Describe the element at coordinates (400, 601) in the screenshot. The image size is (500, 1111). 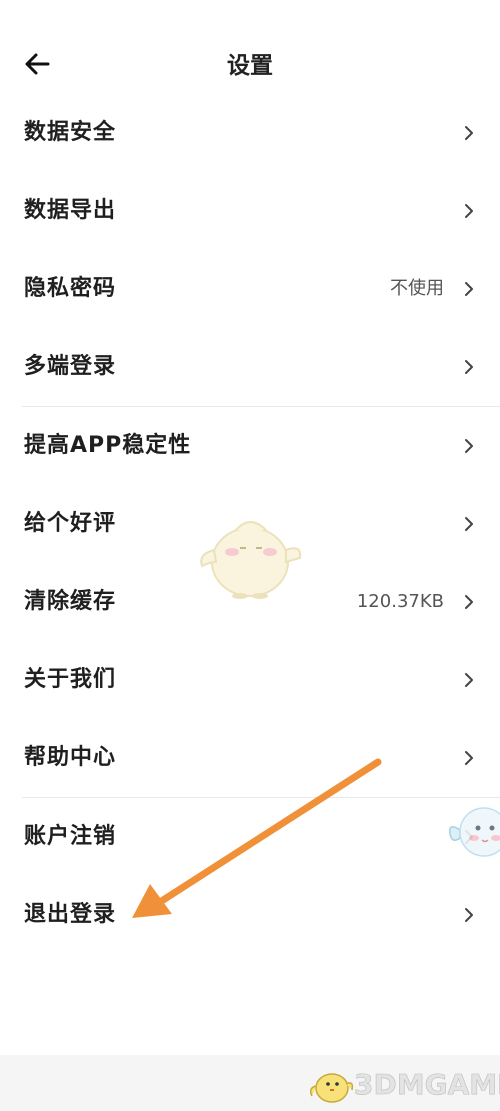
I see `cache-size-value: 120.37KB` at that location.